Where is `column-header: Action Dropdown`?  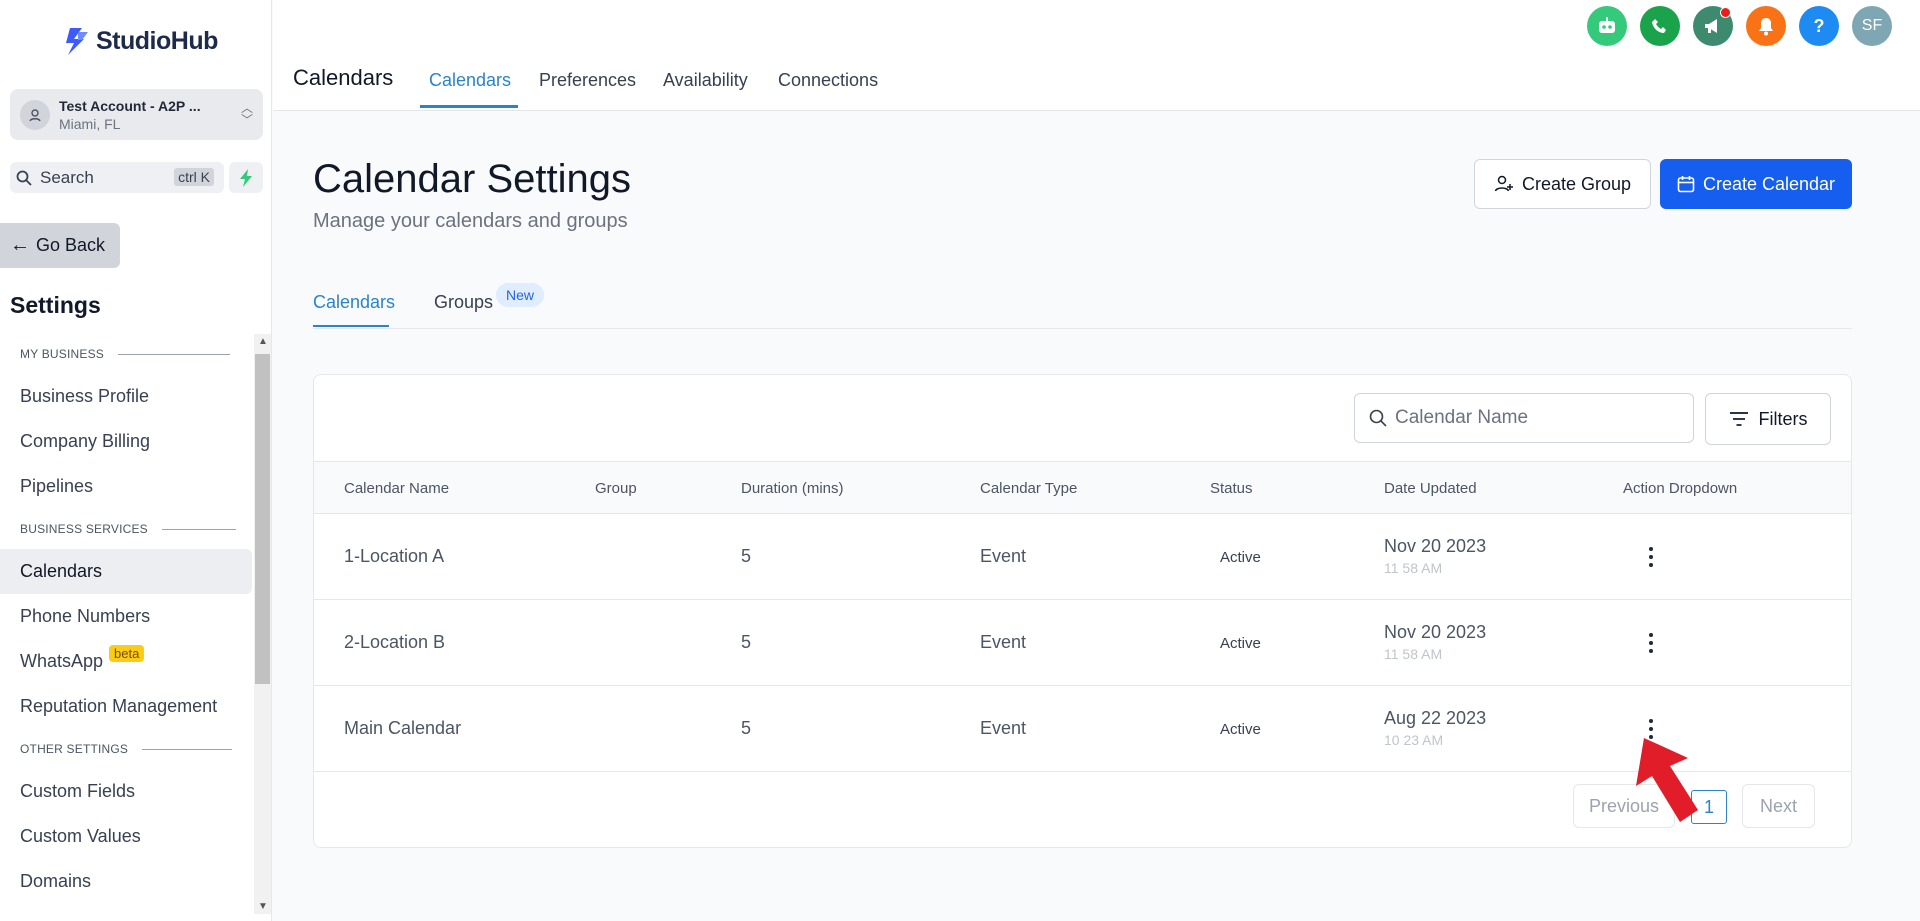
column-header: Action Dropdown is located at coordinates (1680, 488).